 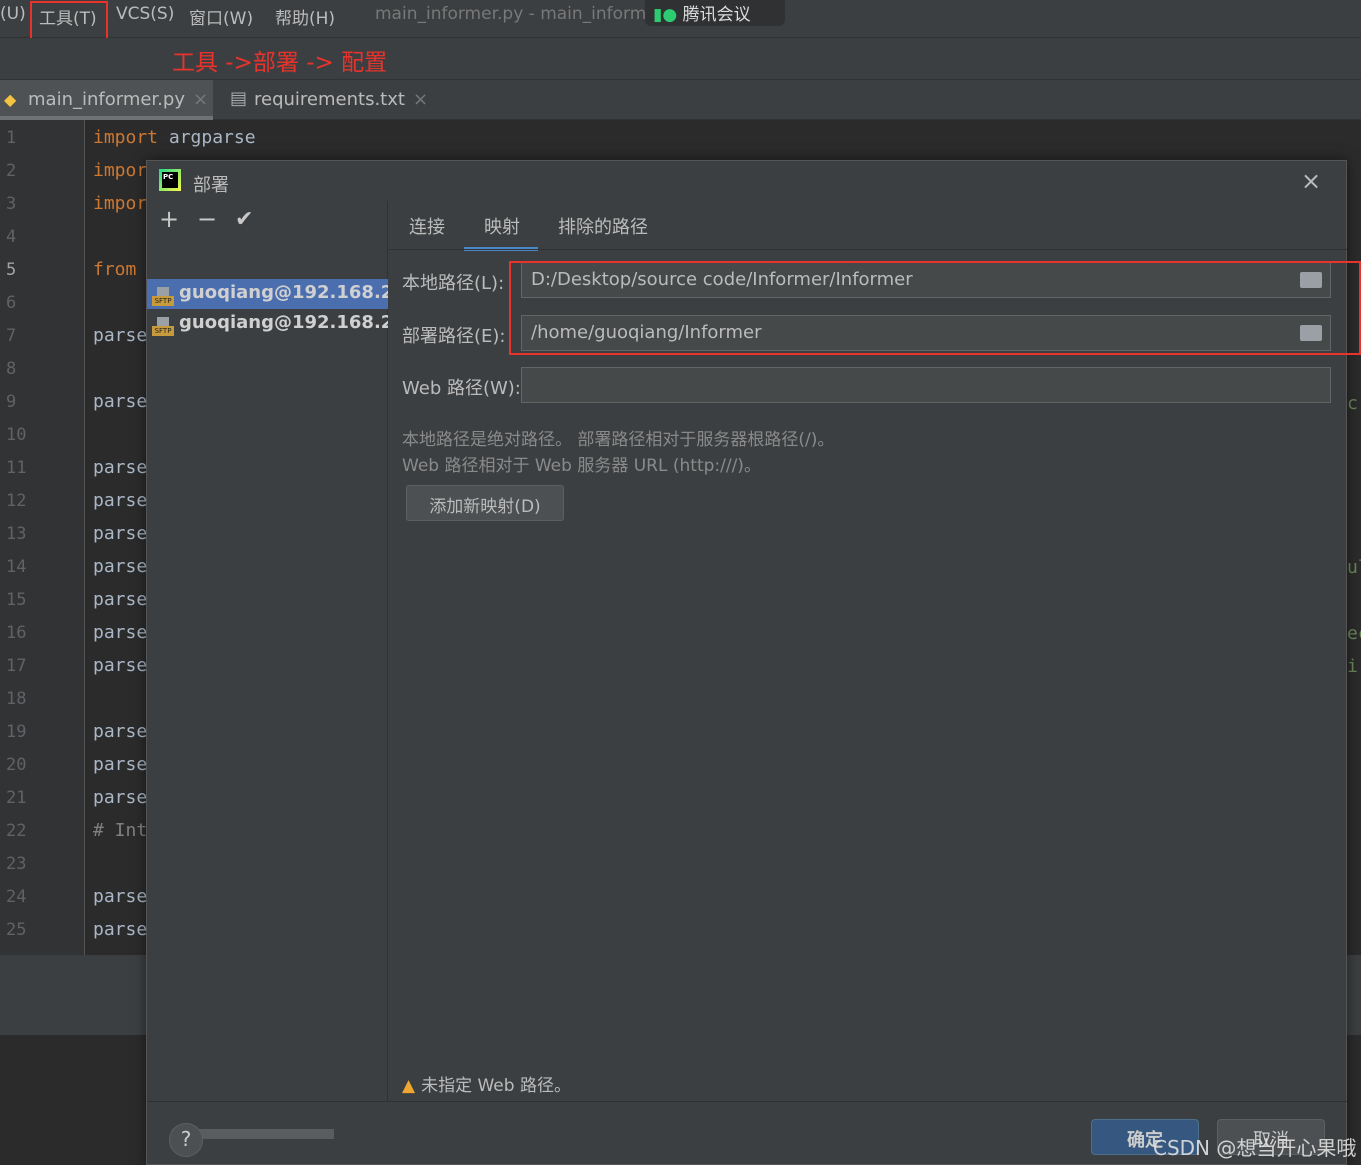 What do you see at coordinates (10, 99) in the screenshot?
I see `python-file-icon: ◆` at bounding box center [10, 99].